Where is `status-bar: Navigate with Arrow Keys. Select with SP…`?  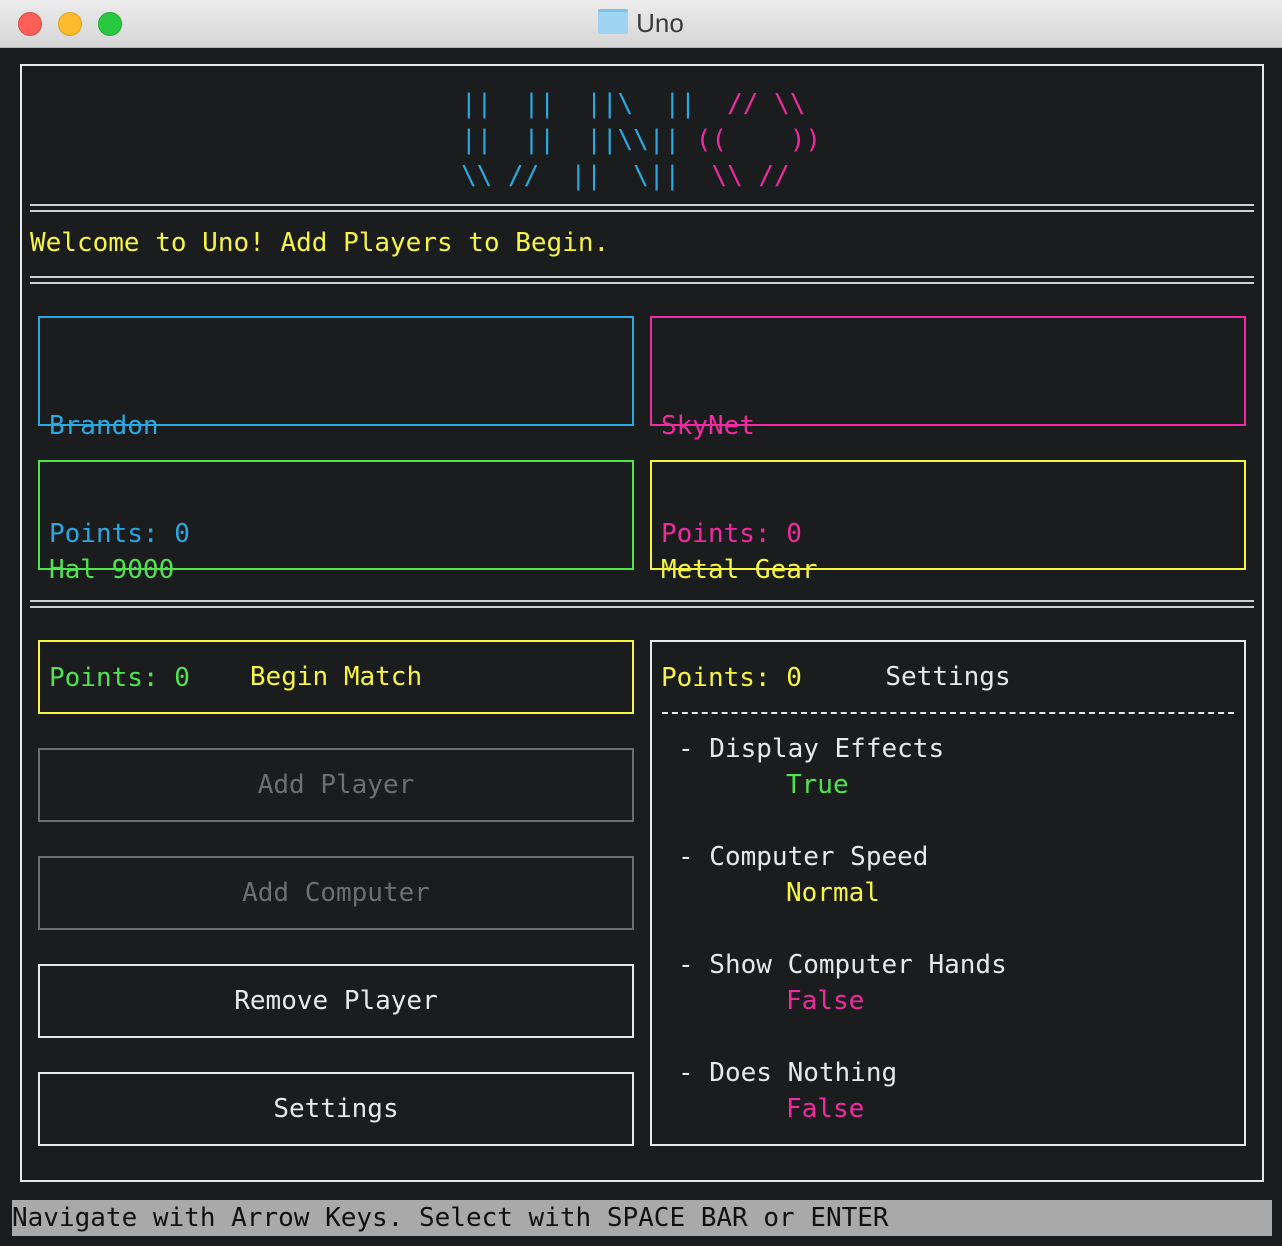
status-bar: Navigate with Arrow Keys. Select with SP… is located at coordinates (642, 1218).